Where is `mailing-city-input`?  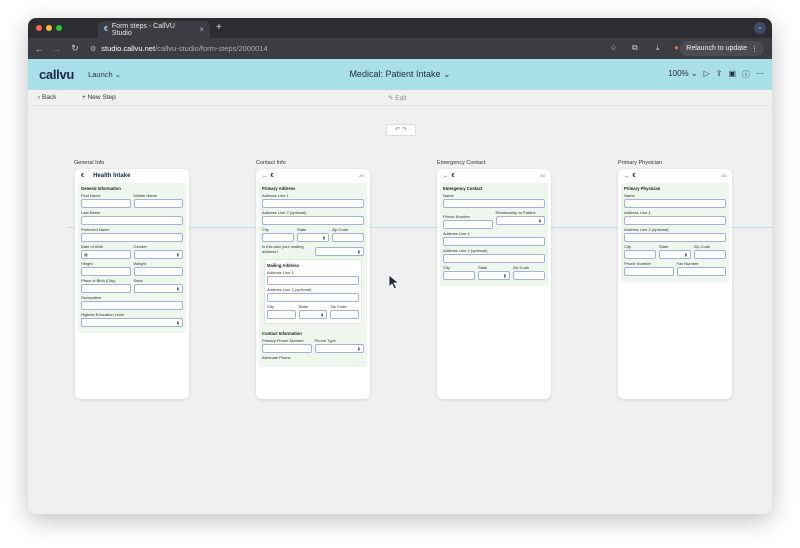 mailing-city-input is located at coordinates (281, 314).